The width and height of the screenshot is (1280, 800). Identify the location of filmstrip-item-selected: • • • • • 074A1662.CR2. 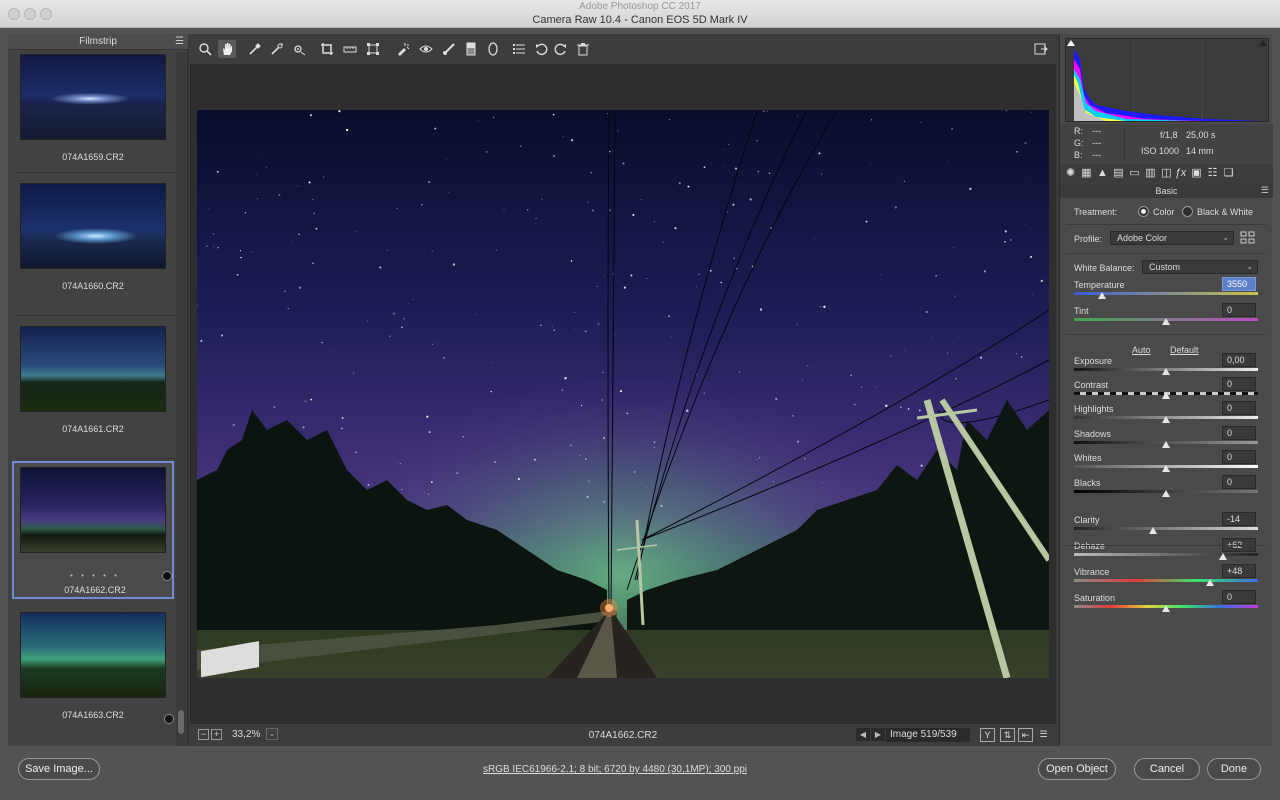
(93, 530).